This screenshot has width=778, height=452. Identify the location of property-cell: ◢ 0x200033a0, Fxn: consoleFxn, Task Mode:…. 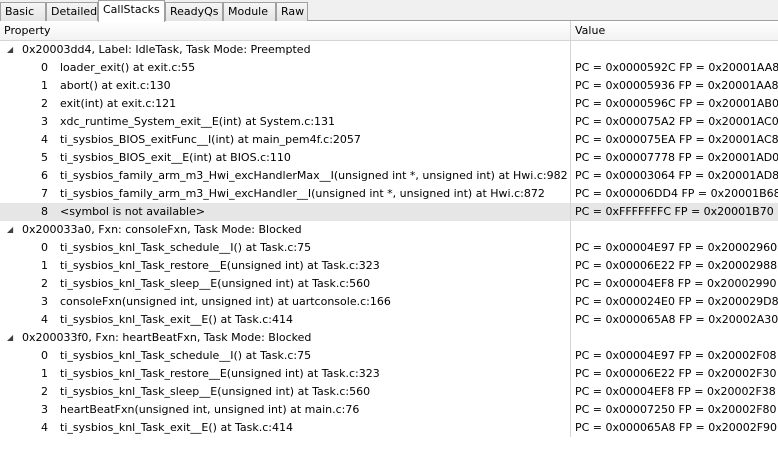
(285, 230).